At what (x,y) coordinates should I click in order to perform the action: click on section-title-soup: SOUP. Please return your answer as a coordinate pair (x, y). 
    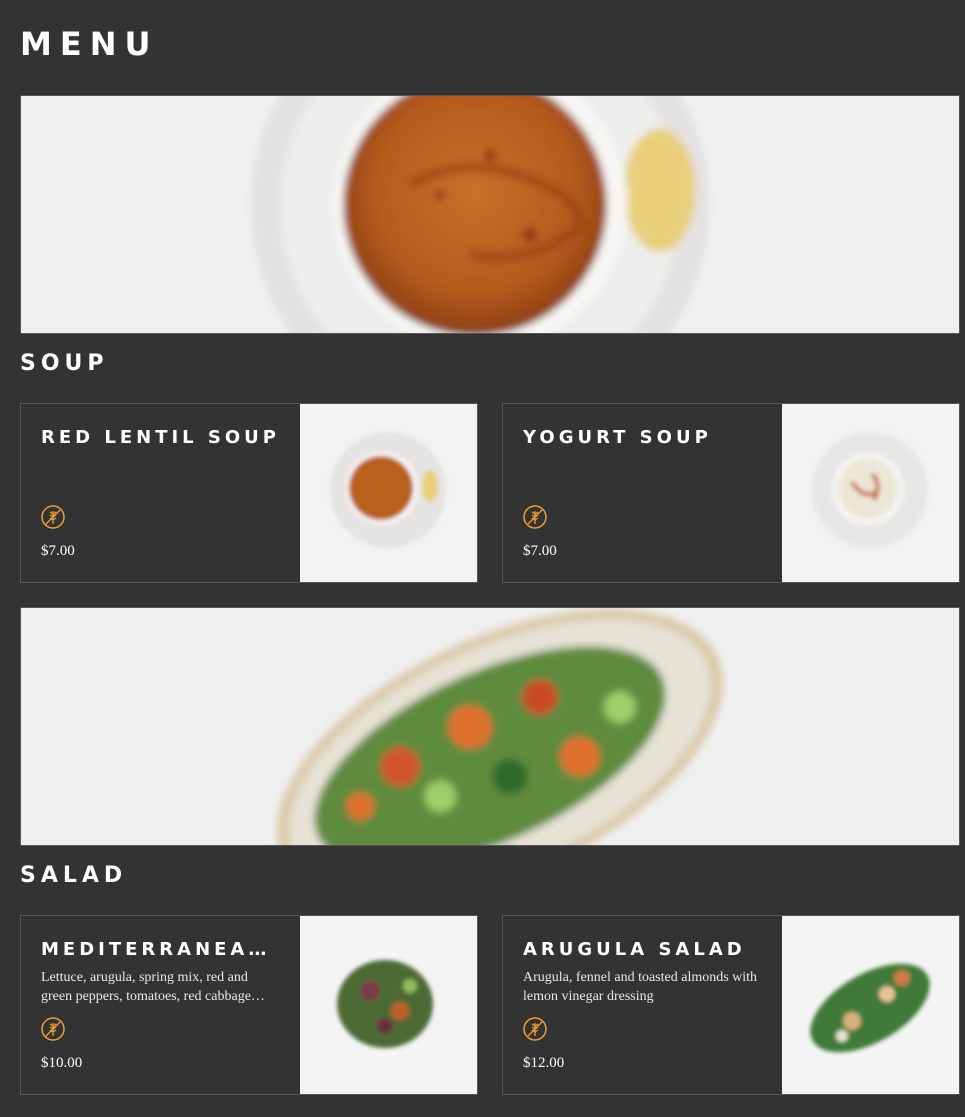
    Looking at the image, I should click on (64, 363).